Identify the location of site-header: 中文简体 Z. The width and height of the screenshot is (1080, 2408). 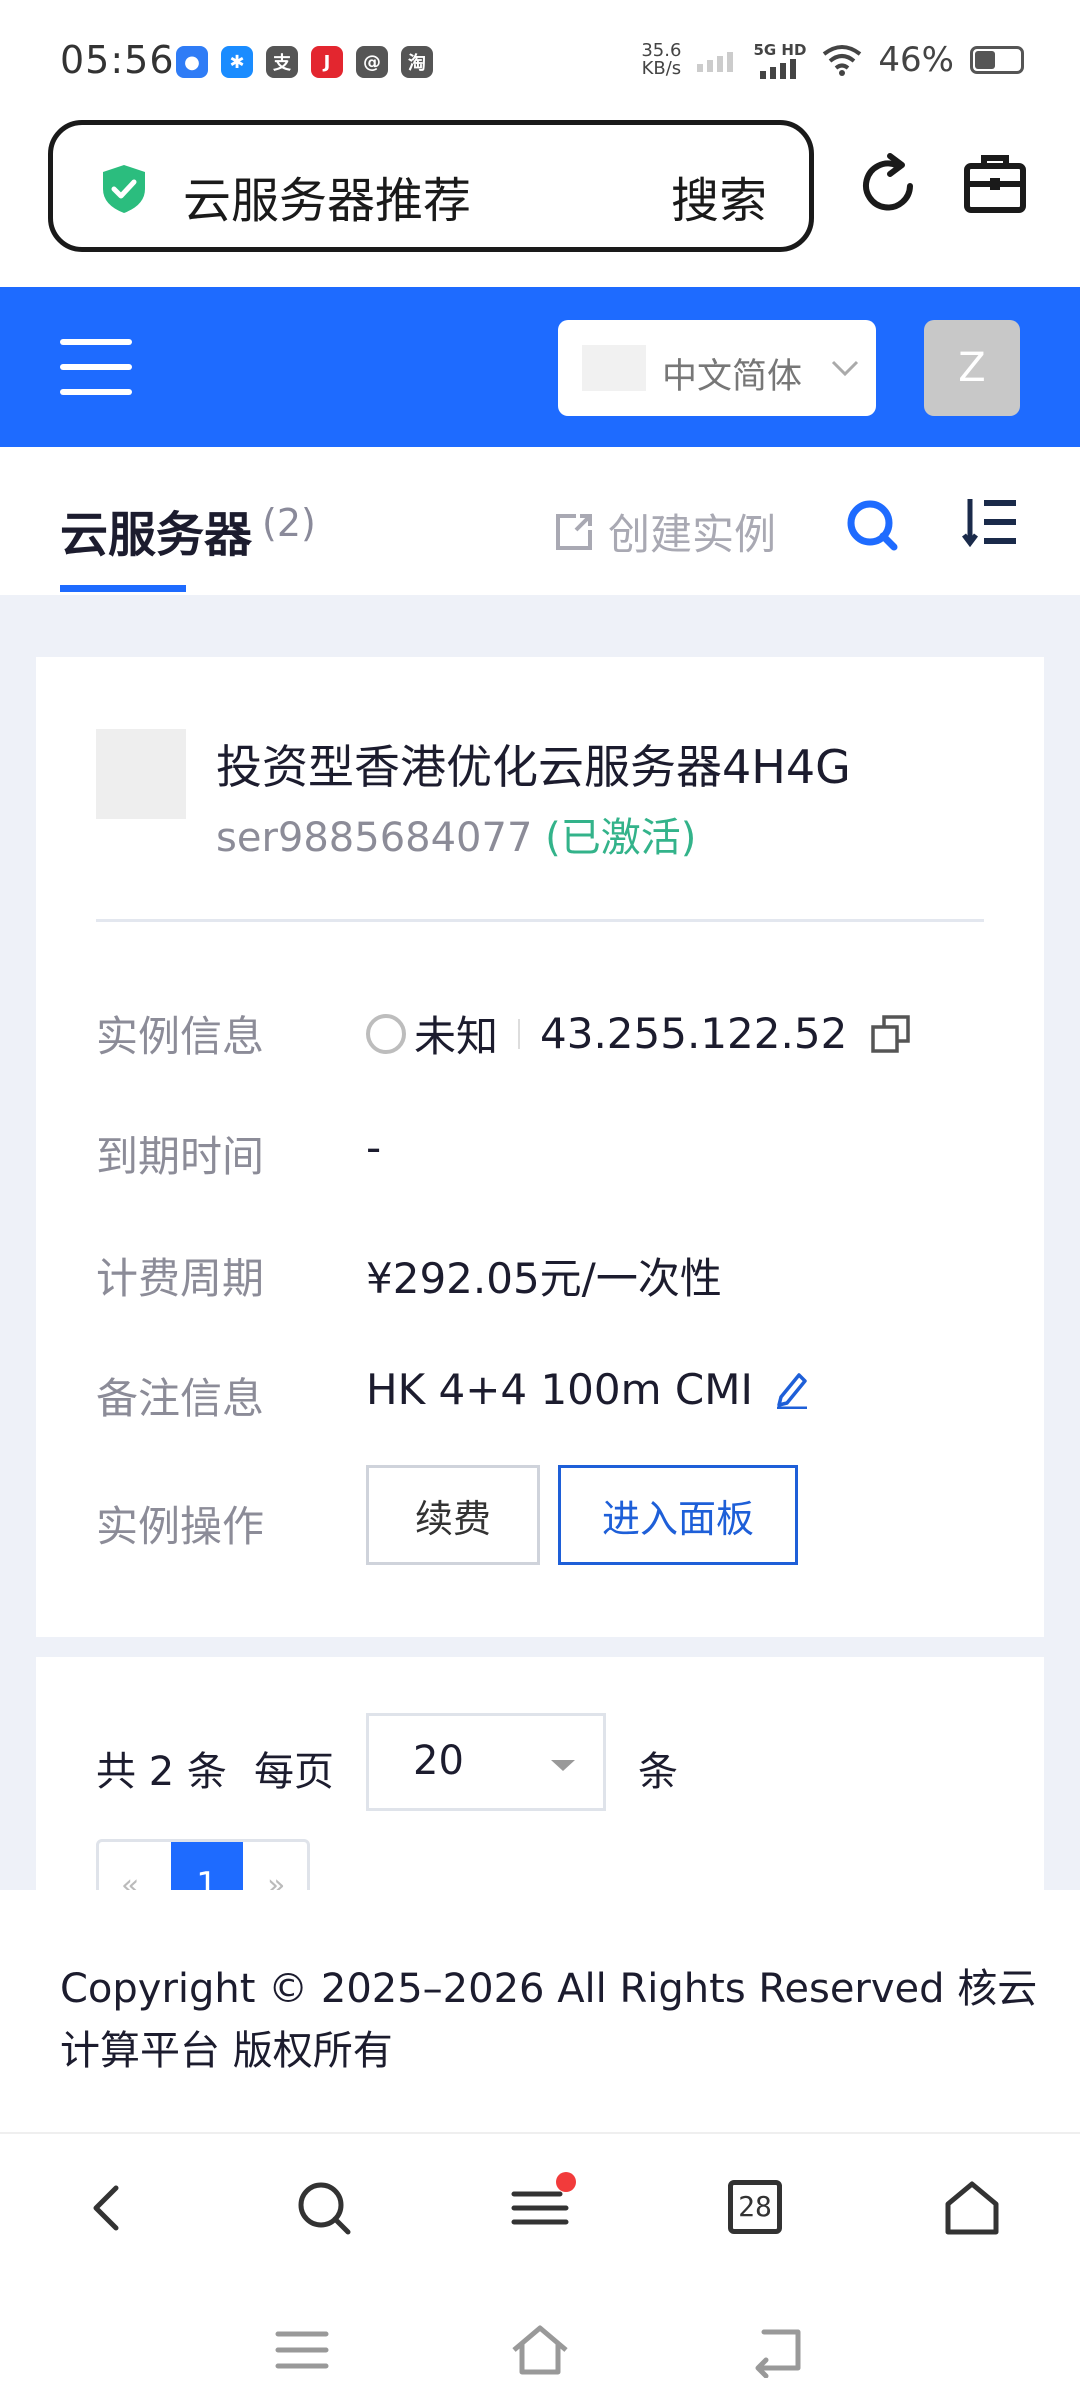
(540, 367).